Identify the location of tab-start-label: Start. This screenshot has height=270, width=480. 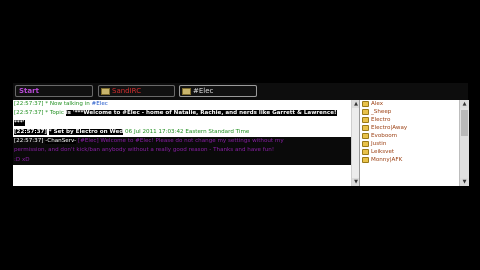
(29, 91).